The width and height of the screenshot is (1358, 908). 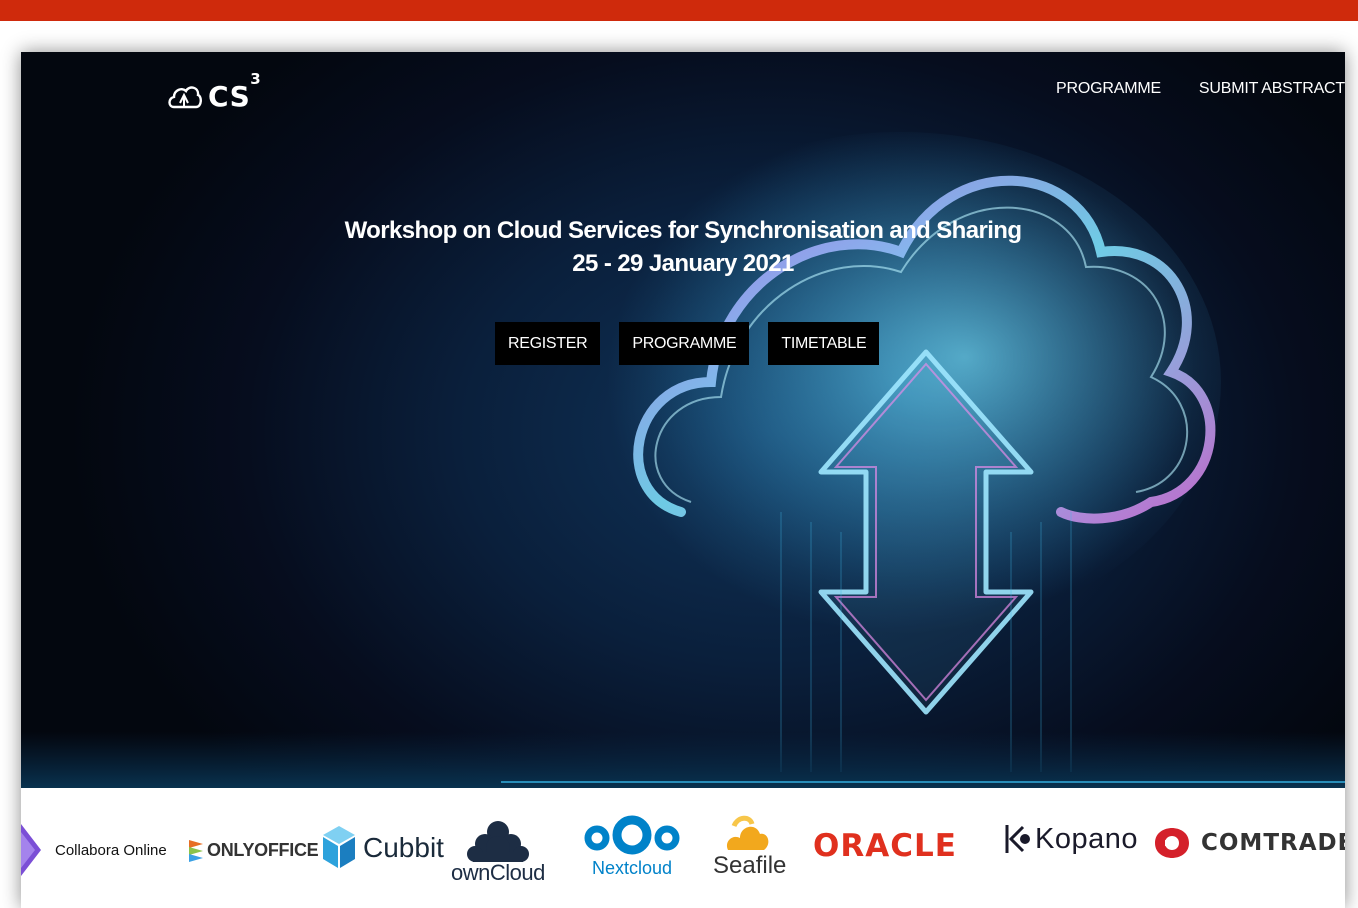 What do you see at coordinates (382, 848) in the screenshot?
I see `partner-cubbit: Cubbit` at bounding box center [382, 848].